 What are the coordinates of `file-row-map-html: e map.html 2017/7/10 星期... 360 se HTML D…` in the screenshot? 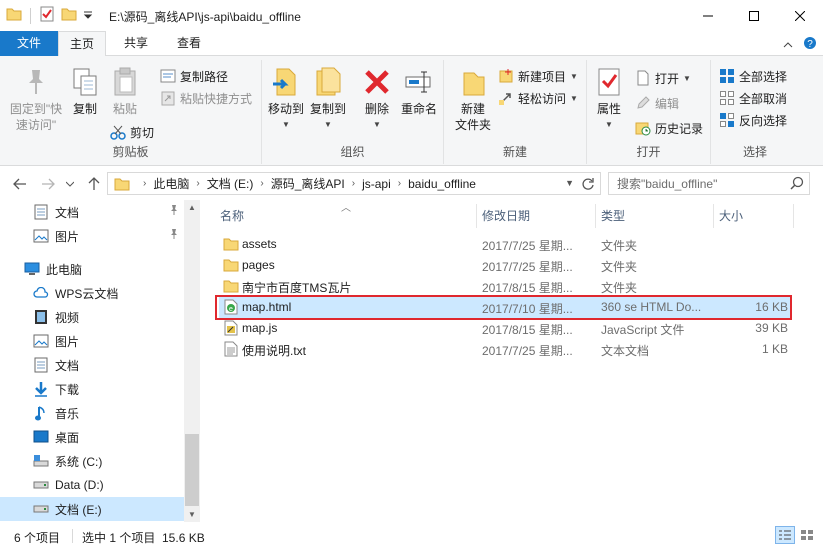 It's located at (505, 307).